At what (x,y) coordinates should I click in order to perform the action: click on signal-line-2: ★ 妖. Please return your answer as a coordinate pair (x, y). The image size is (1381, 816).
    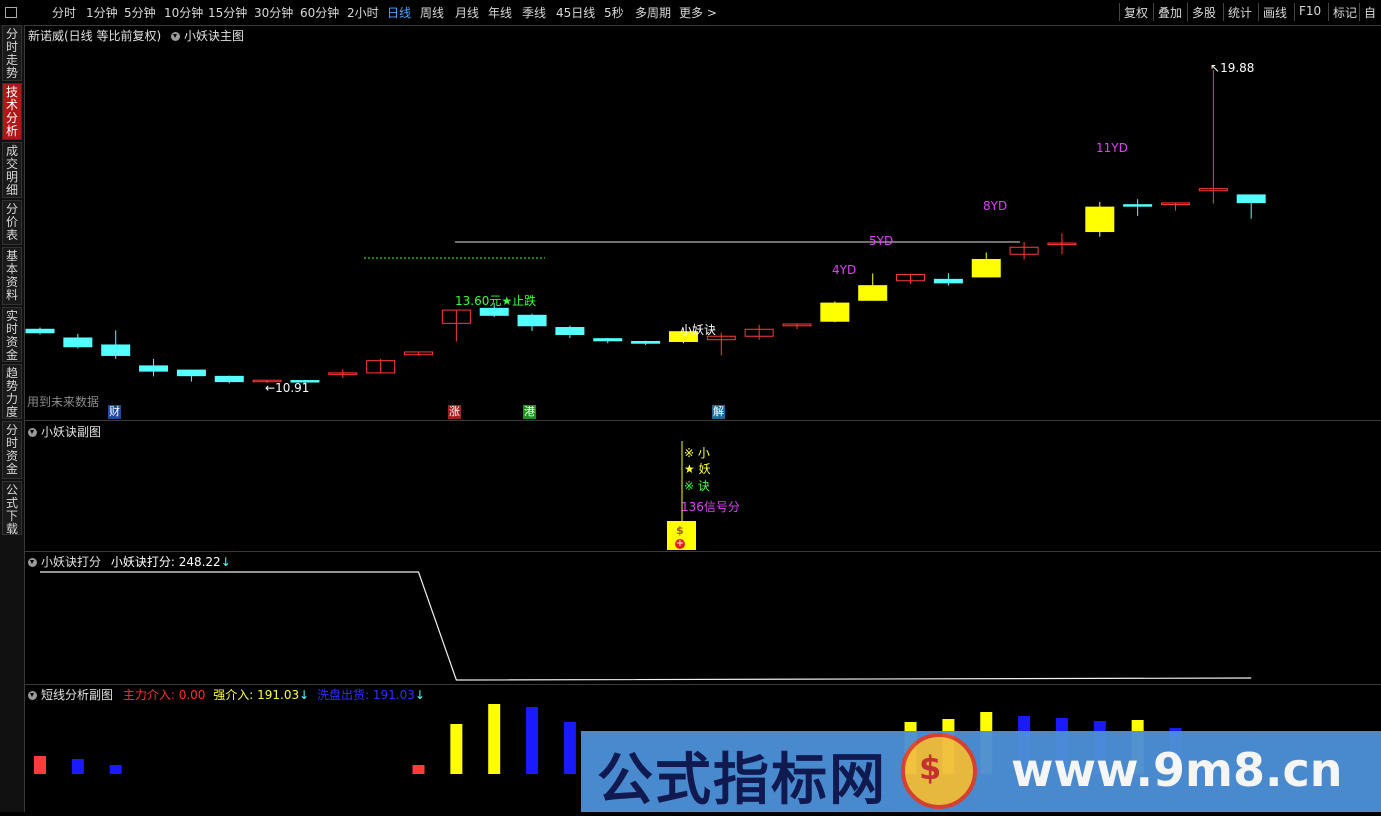
    Looking at the image, I should click on (697, 469).